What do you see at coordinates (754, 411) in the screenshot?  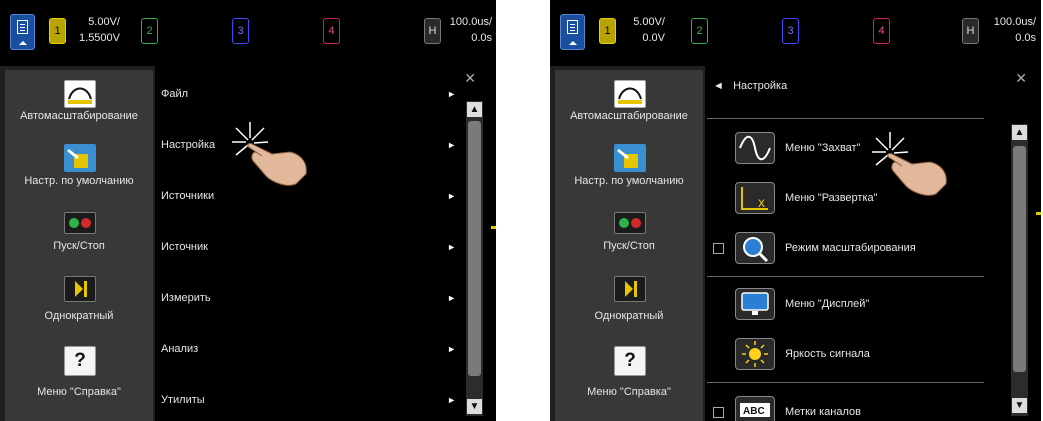 I see `abc-label-text: ABC` at bounding box center [754, 411].